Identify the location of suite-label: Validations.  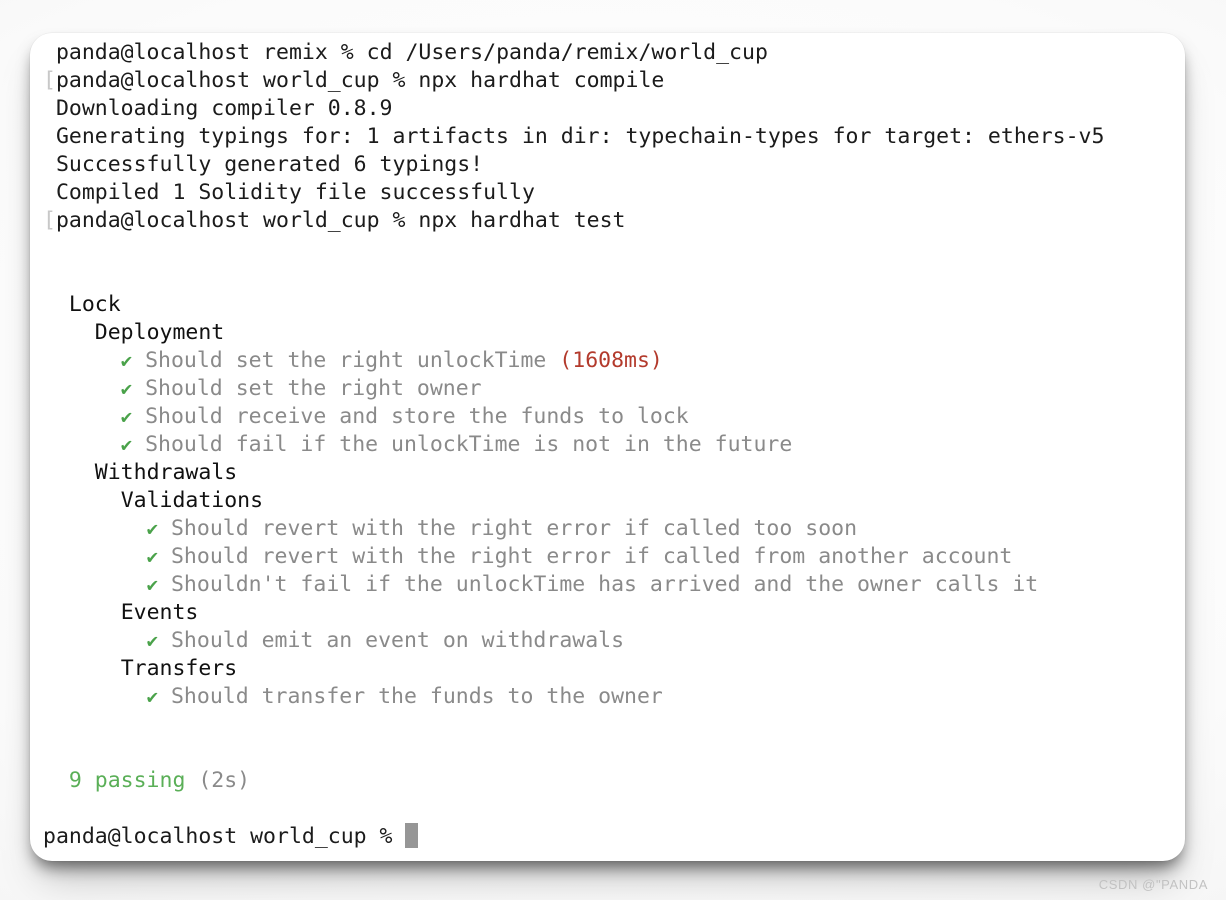
(192, 500).